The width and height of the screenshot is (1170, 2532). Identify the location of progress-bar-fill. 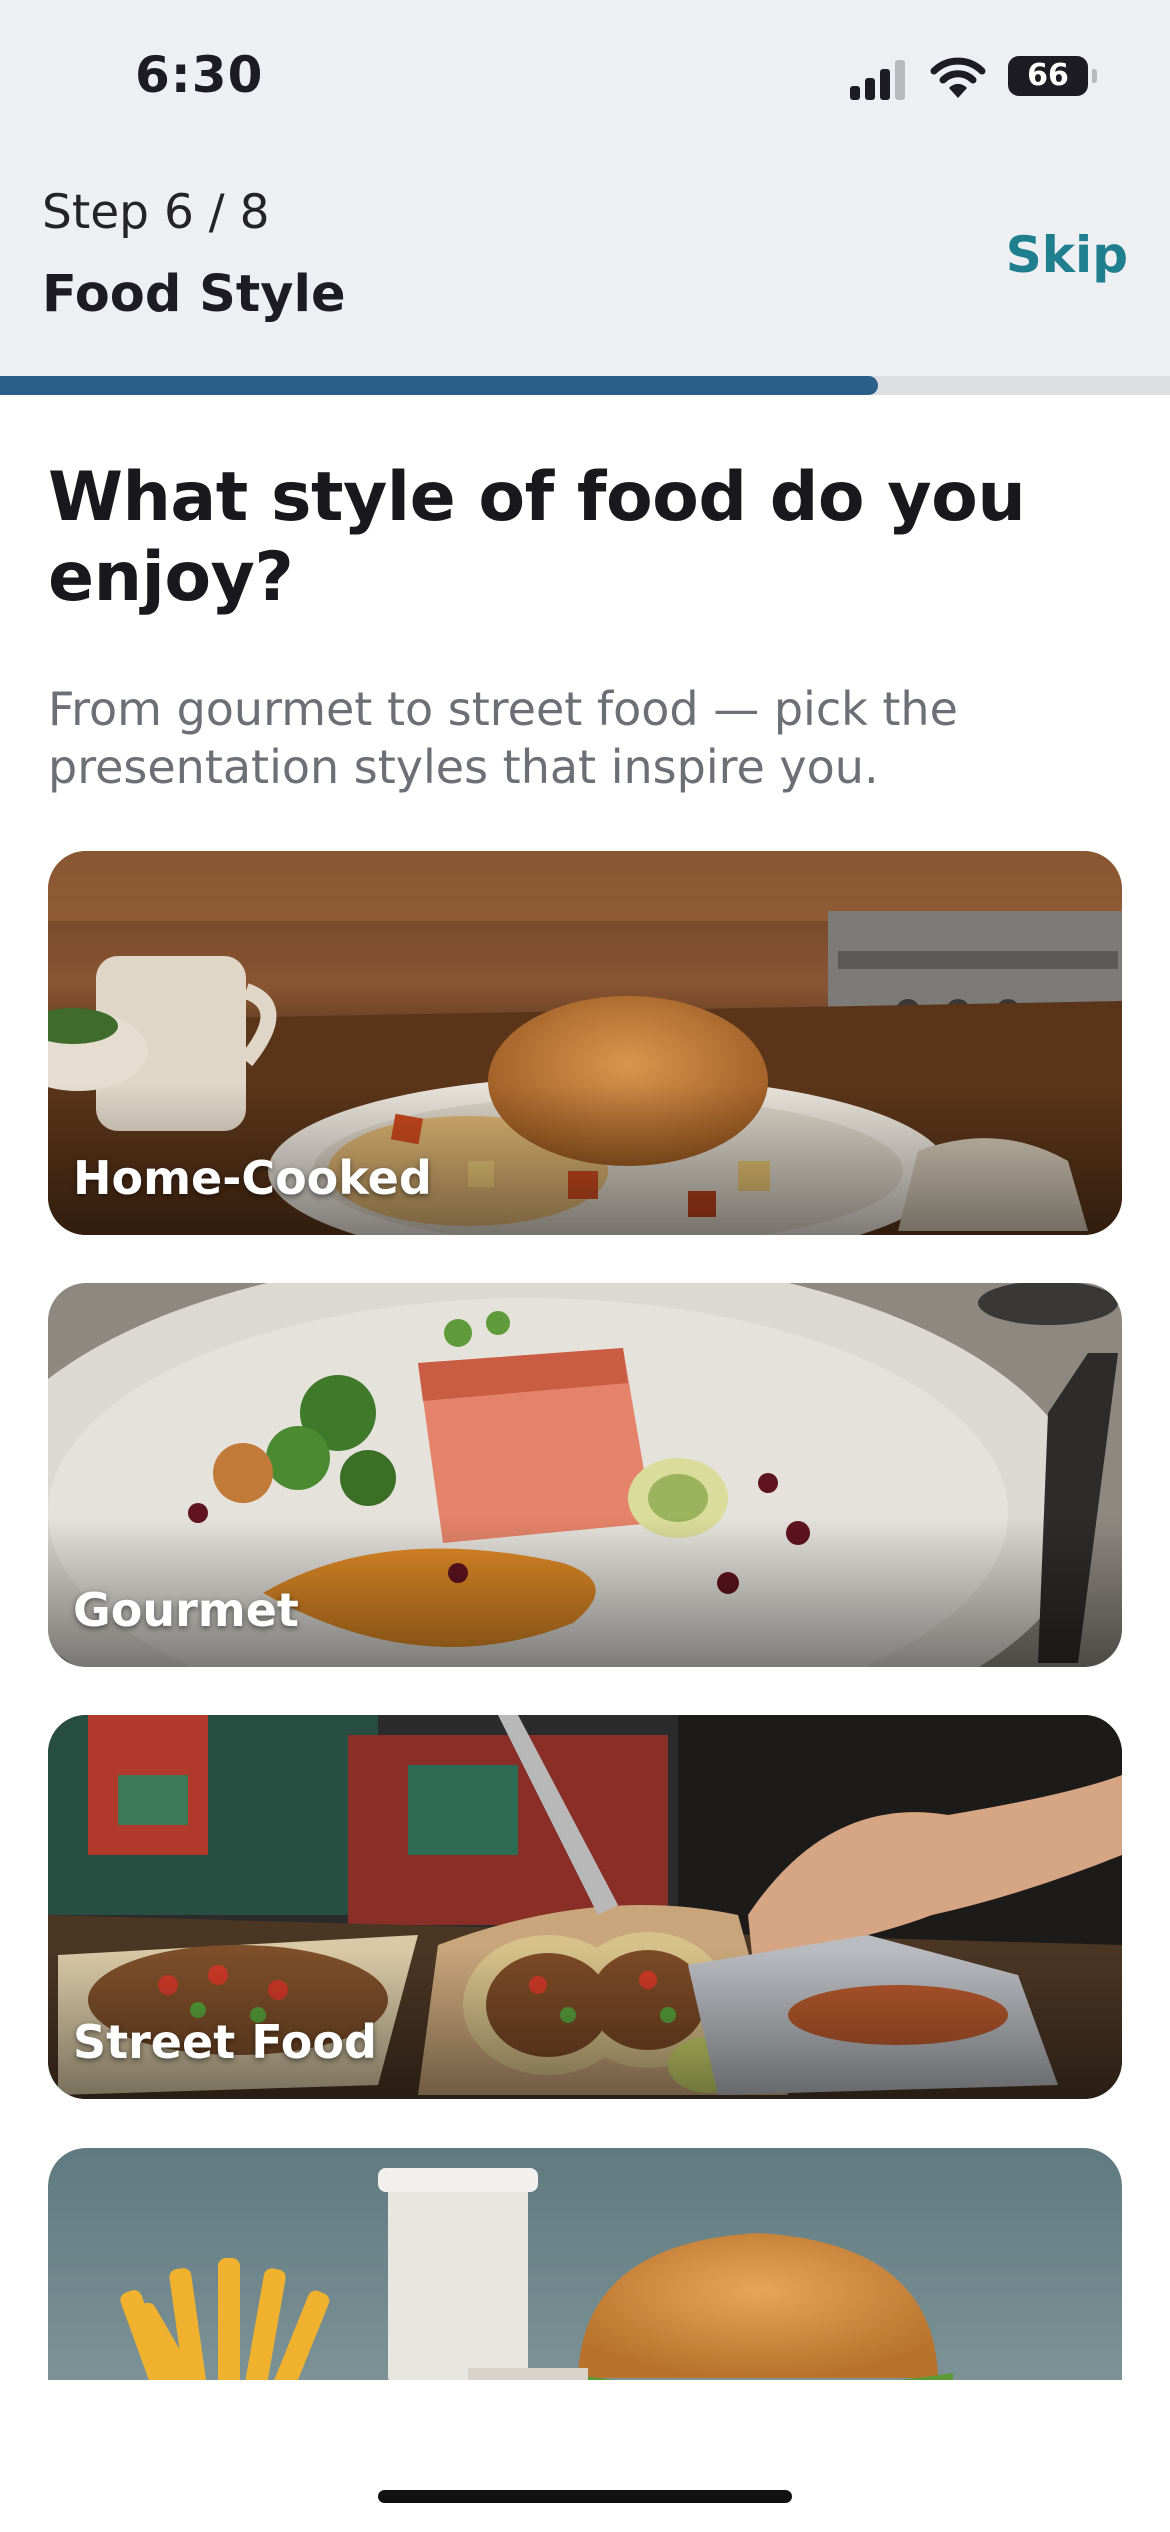
(439, 385).